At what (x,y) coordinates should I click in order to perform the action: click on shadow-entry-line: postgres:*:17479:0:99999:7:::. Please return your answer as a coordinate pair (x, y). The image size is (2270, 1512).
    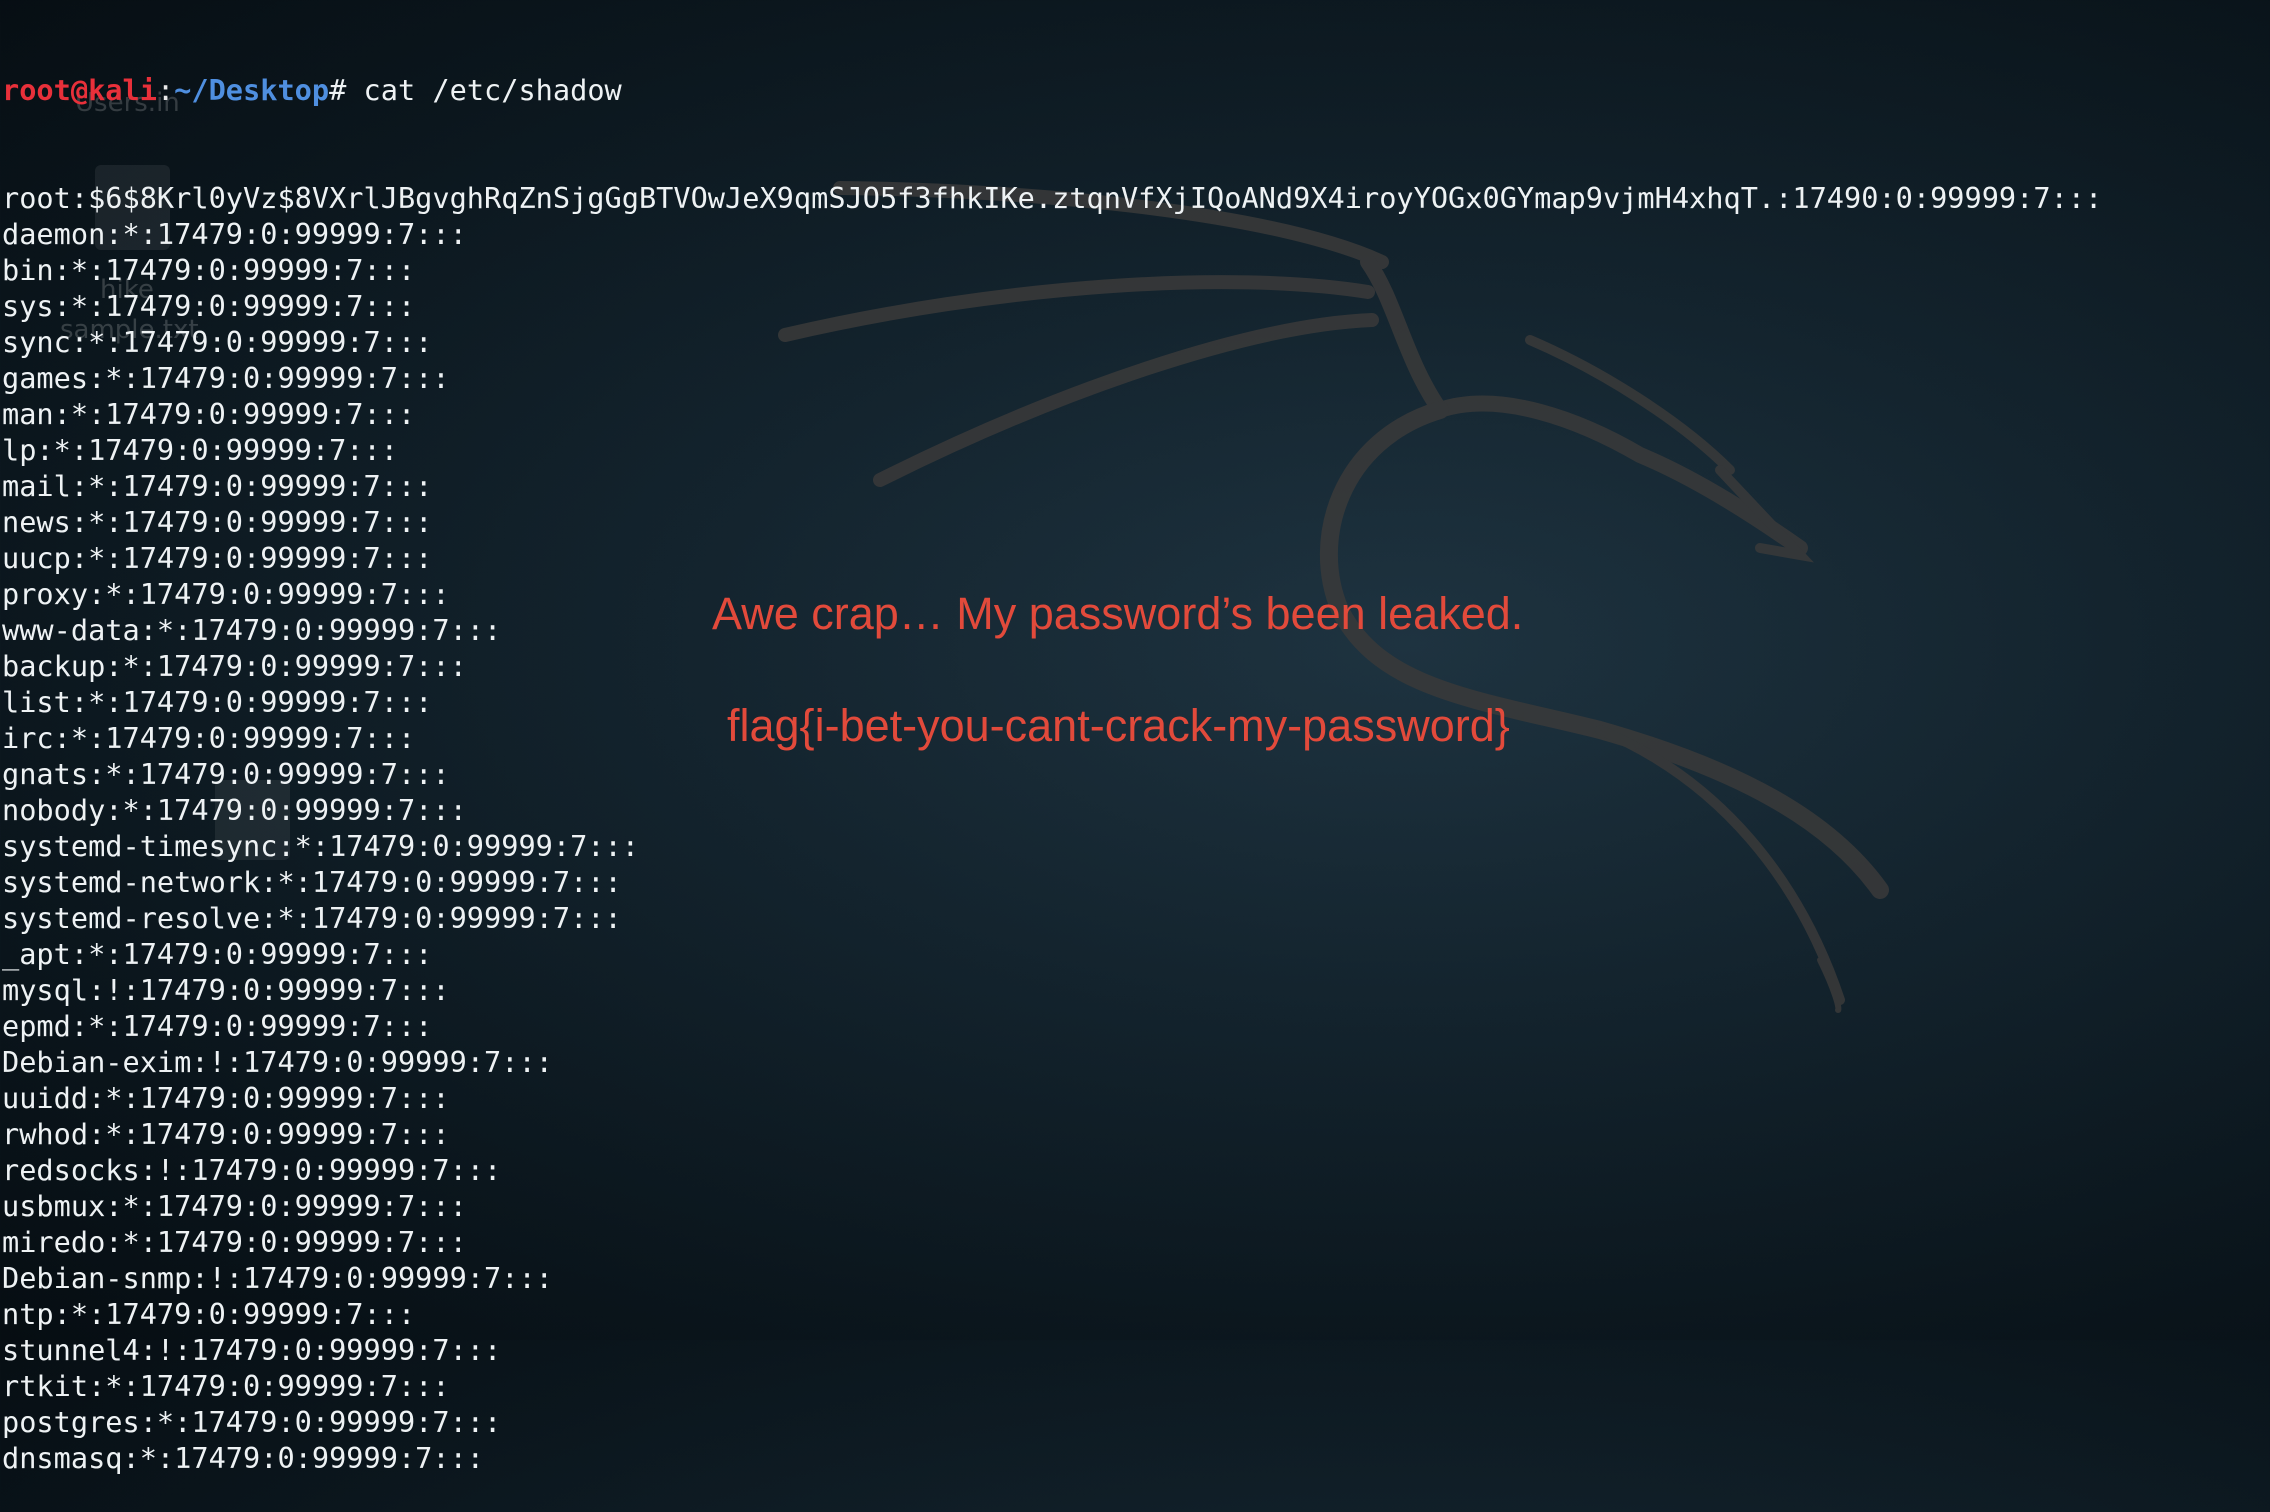
    Looking at the image, I should click on (252, 1422).